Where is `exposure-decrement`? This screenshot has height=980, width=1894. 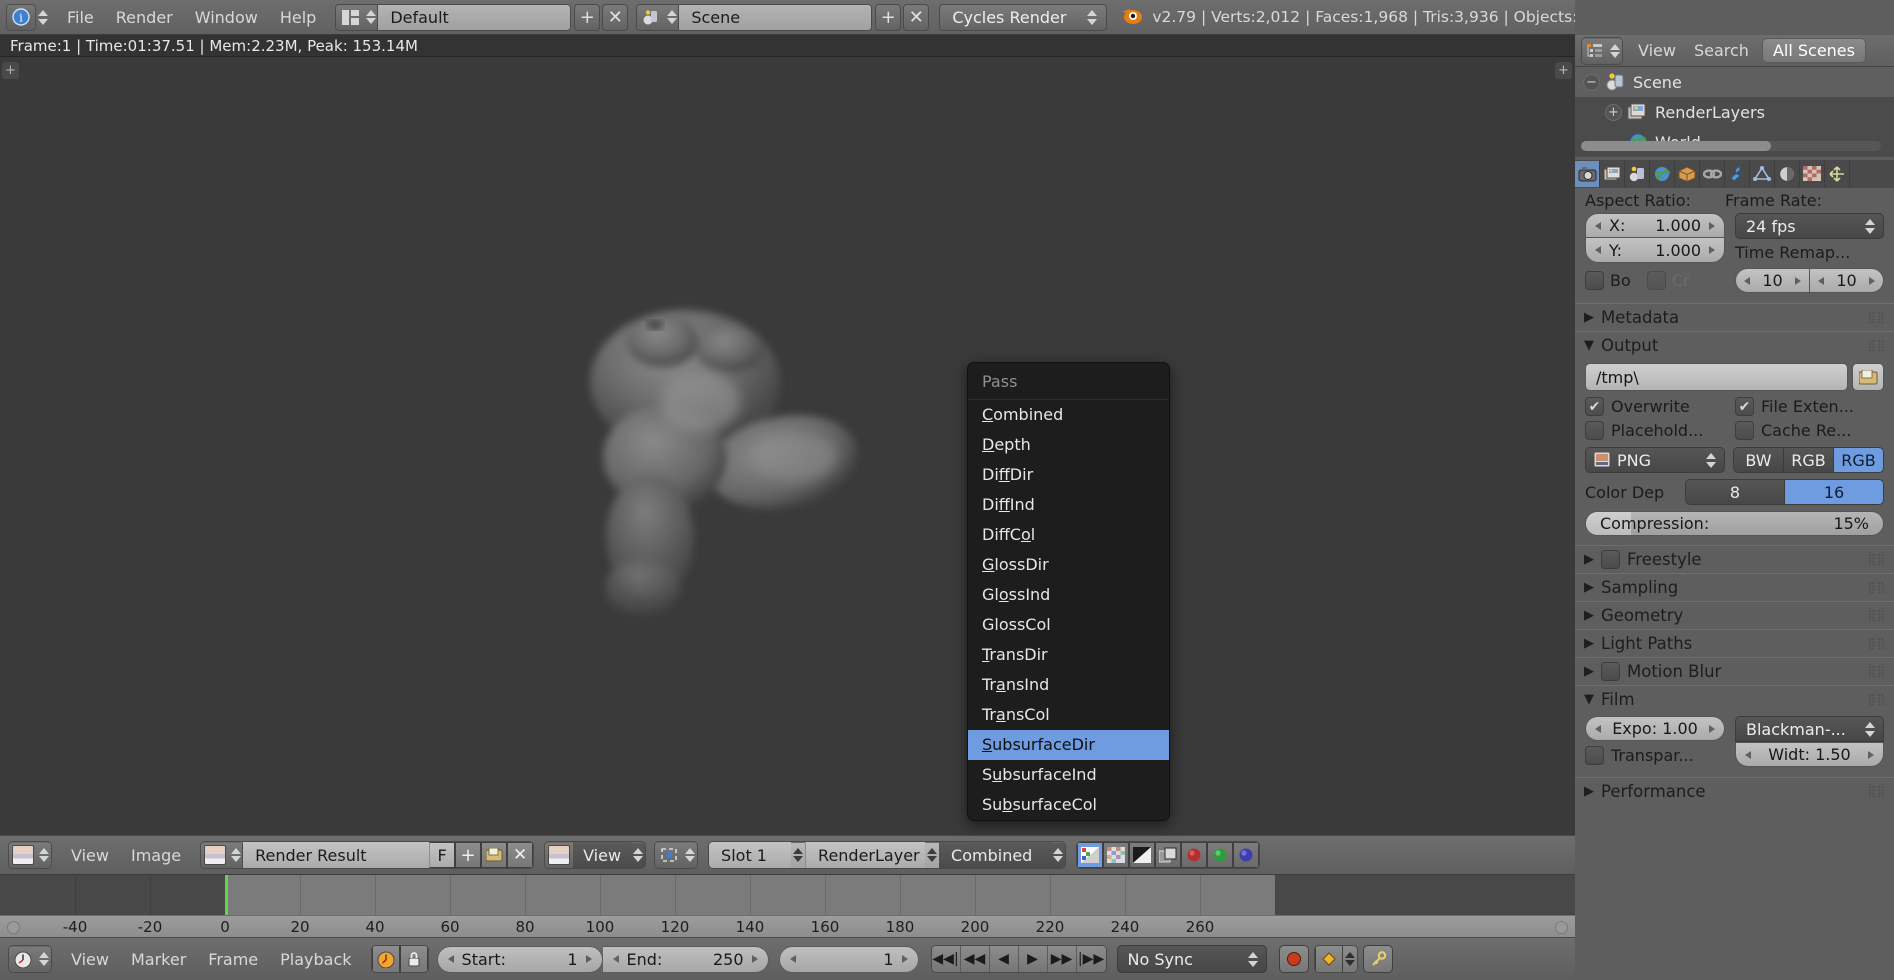 exposure-decrement is located at coordinates (1598, 728).